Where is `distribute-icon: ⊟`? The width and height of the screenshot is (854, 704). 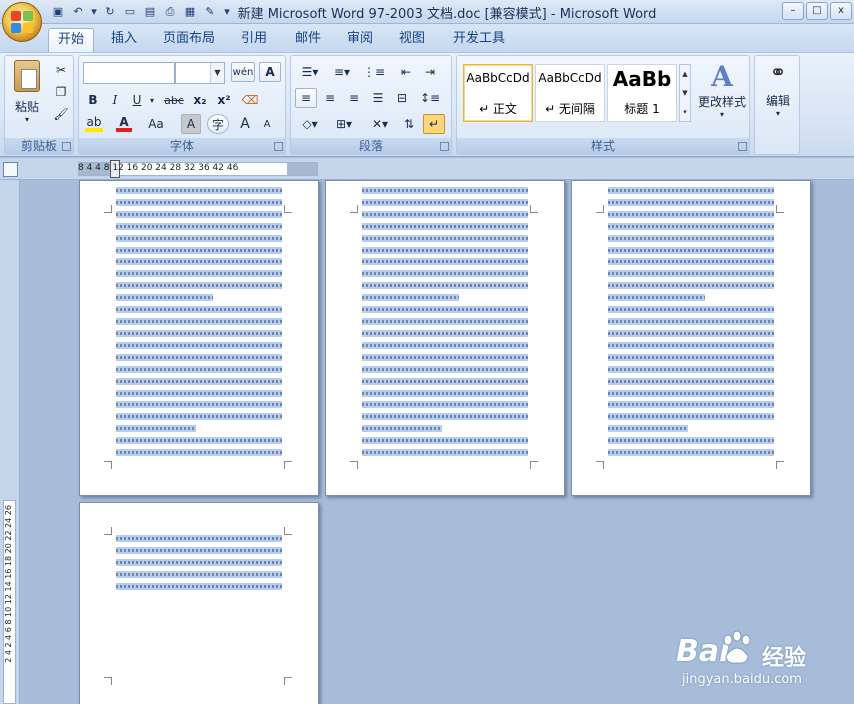 distribute-icon: ⊟ is located at coordinates (402, 98).